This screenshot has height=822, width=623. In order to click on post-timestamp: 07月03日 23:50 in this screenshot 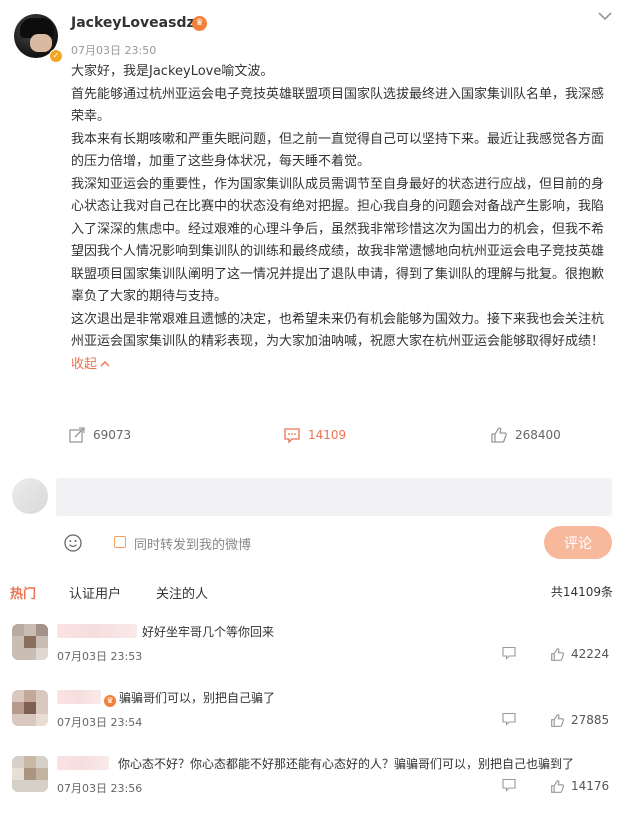, I will do `click(113, 50)`.